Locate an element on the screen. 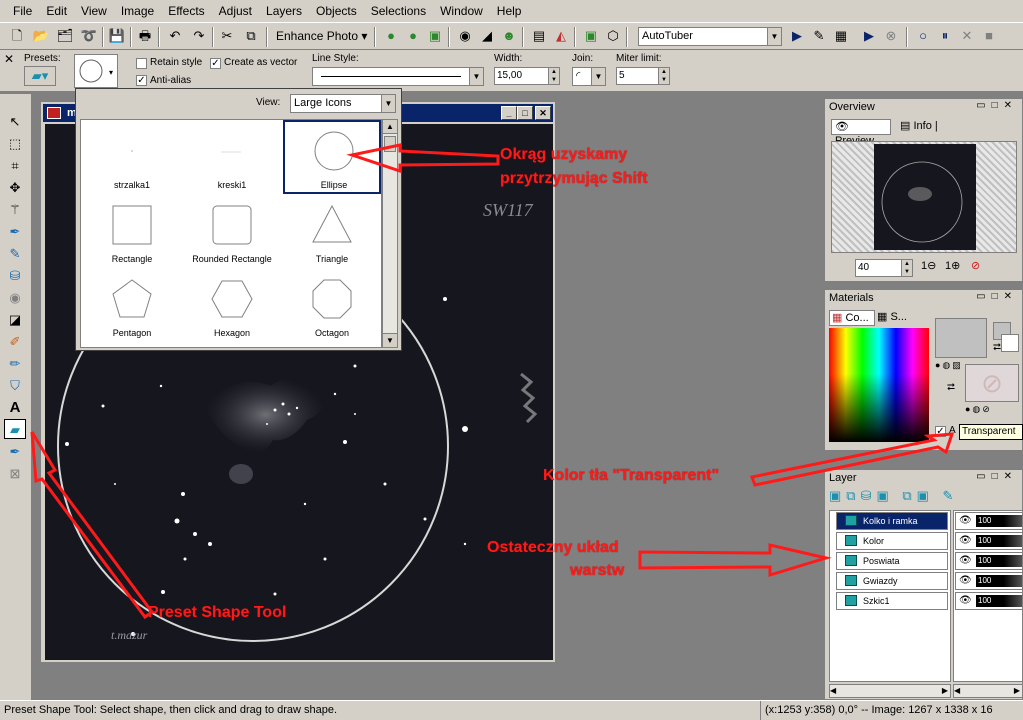  record-icon: ○ is located at coordinates (923, 36).